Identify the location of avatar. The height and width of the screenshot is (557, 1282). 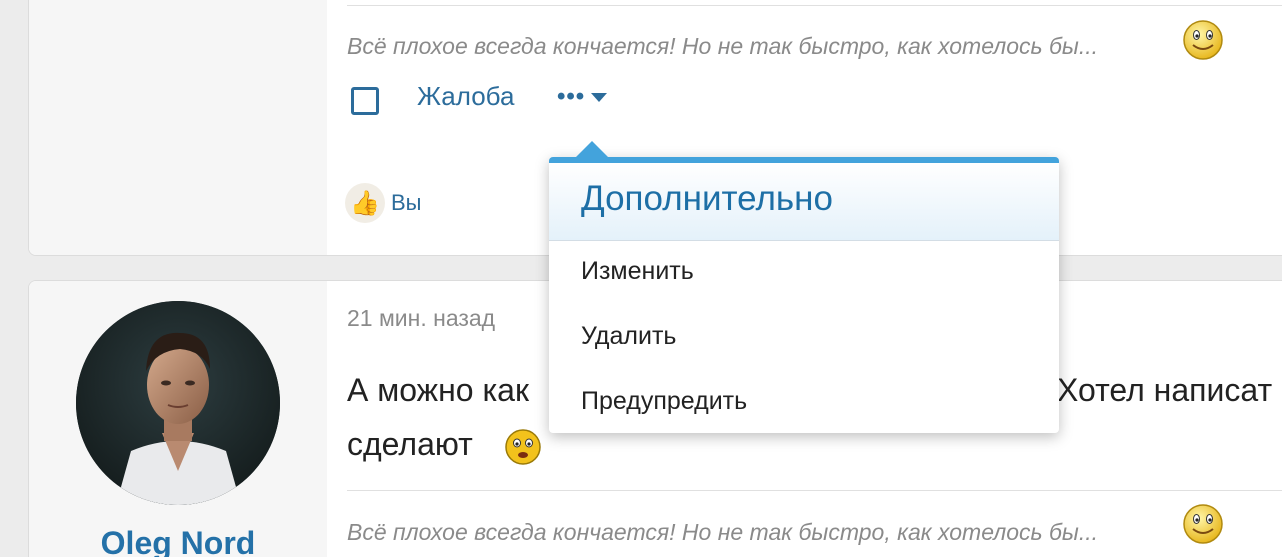
(178, 403).